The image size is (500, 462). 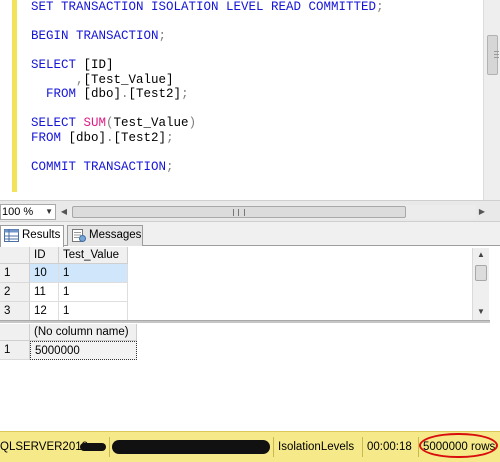 What do you see at coordinates (57, 79) in the screenshot?
I see `sql-token: ,` at bounding box center [57, 79].